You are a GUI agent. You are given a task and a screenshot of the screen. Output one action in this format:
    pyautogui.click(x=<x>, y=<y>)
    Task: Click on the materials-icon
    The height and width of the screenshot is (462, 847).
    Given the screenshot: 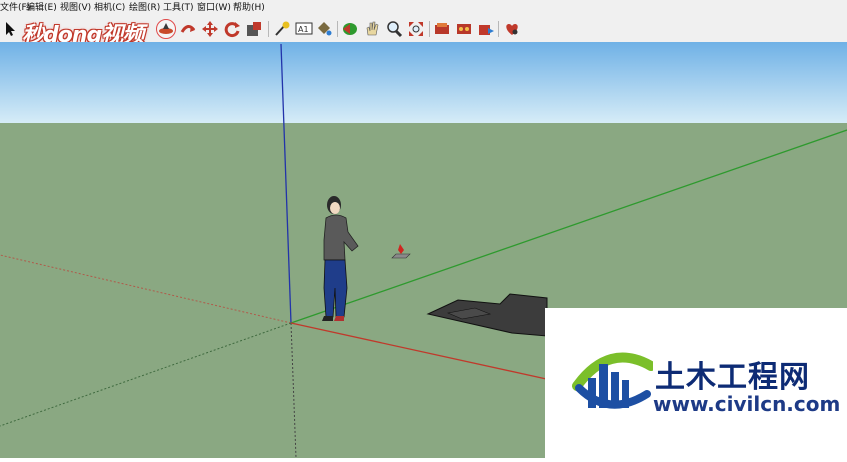 What is the action you would take?
    pyautogui.click(x=464, y=29)
    